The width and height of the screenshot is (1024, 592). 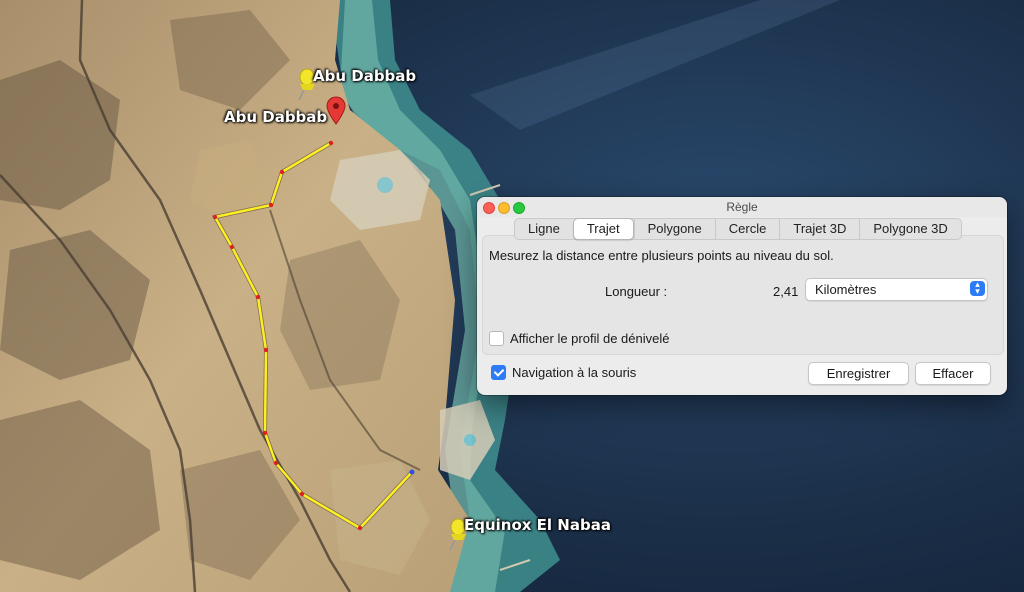 I want to click on mouse-navigation-label: Navigation à la souris, so click(x=574, y=372).